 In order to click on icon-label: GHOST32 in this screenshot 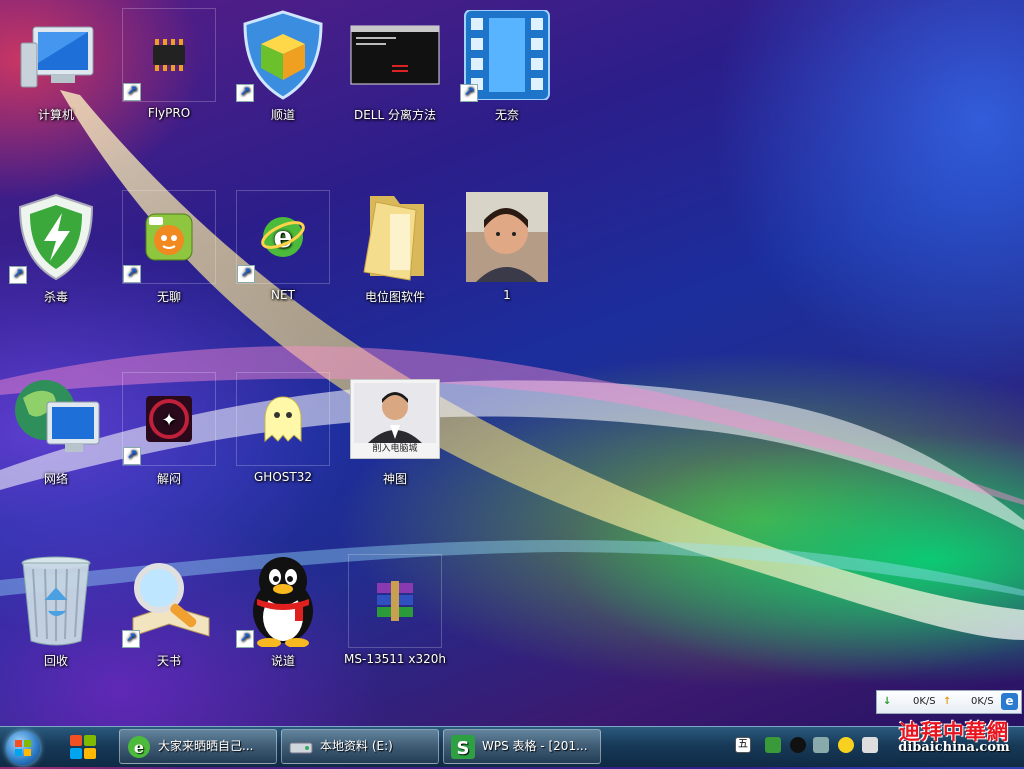, I will do `click(283, 477)`.